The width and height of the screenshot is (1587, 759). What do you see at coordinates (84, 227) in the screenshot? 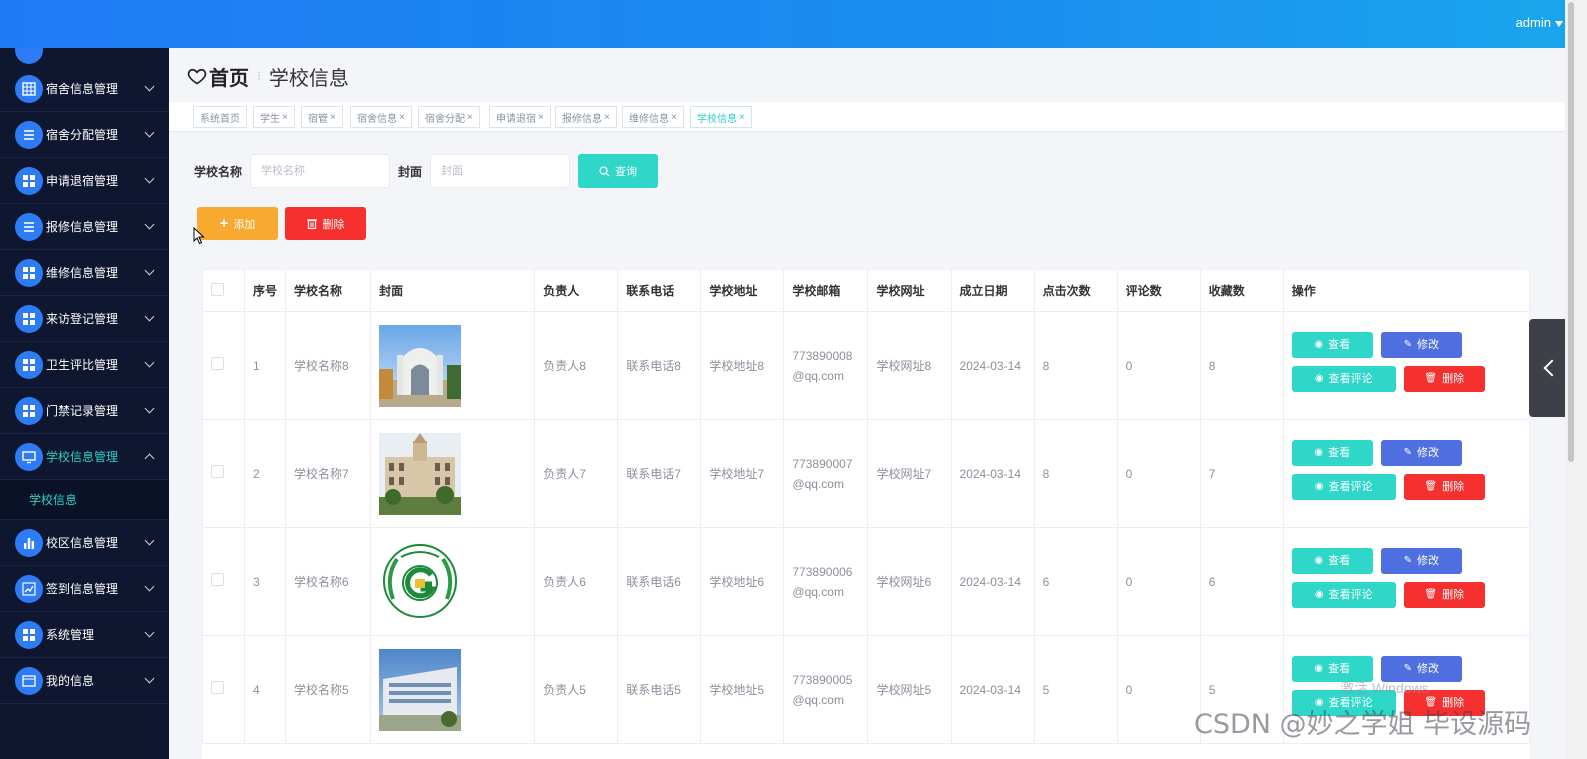
I see `sidebar-item: 报修信息管理` at bounding box center [84, 227].